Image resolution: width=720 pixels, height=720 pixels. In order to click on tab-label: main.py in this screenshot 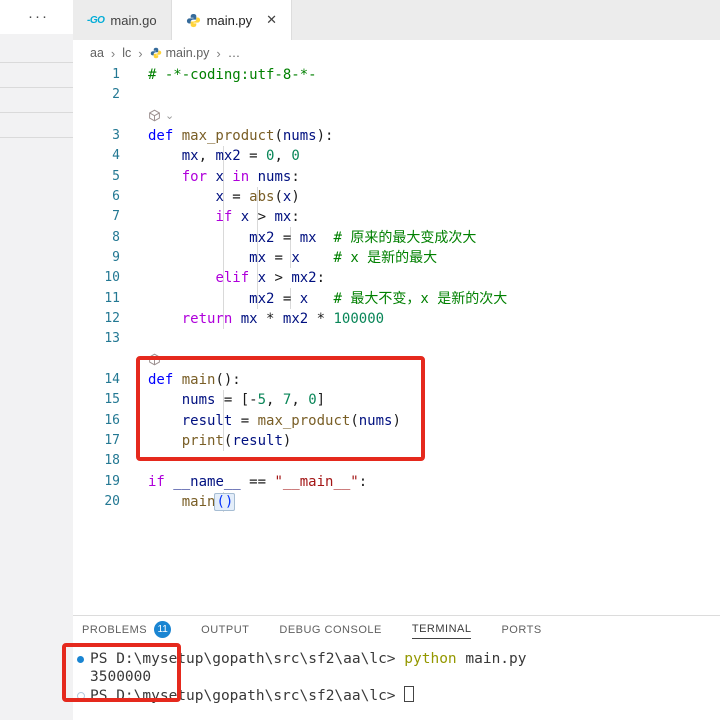, I will do `click(229, 20)`.